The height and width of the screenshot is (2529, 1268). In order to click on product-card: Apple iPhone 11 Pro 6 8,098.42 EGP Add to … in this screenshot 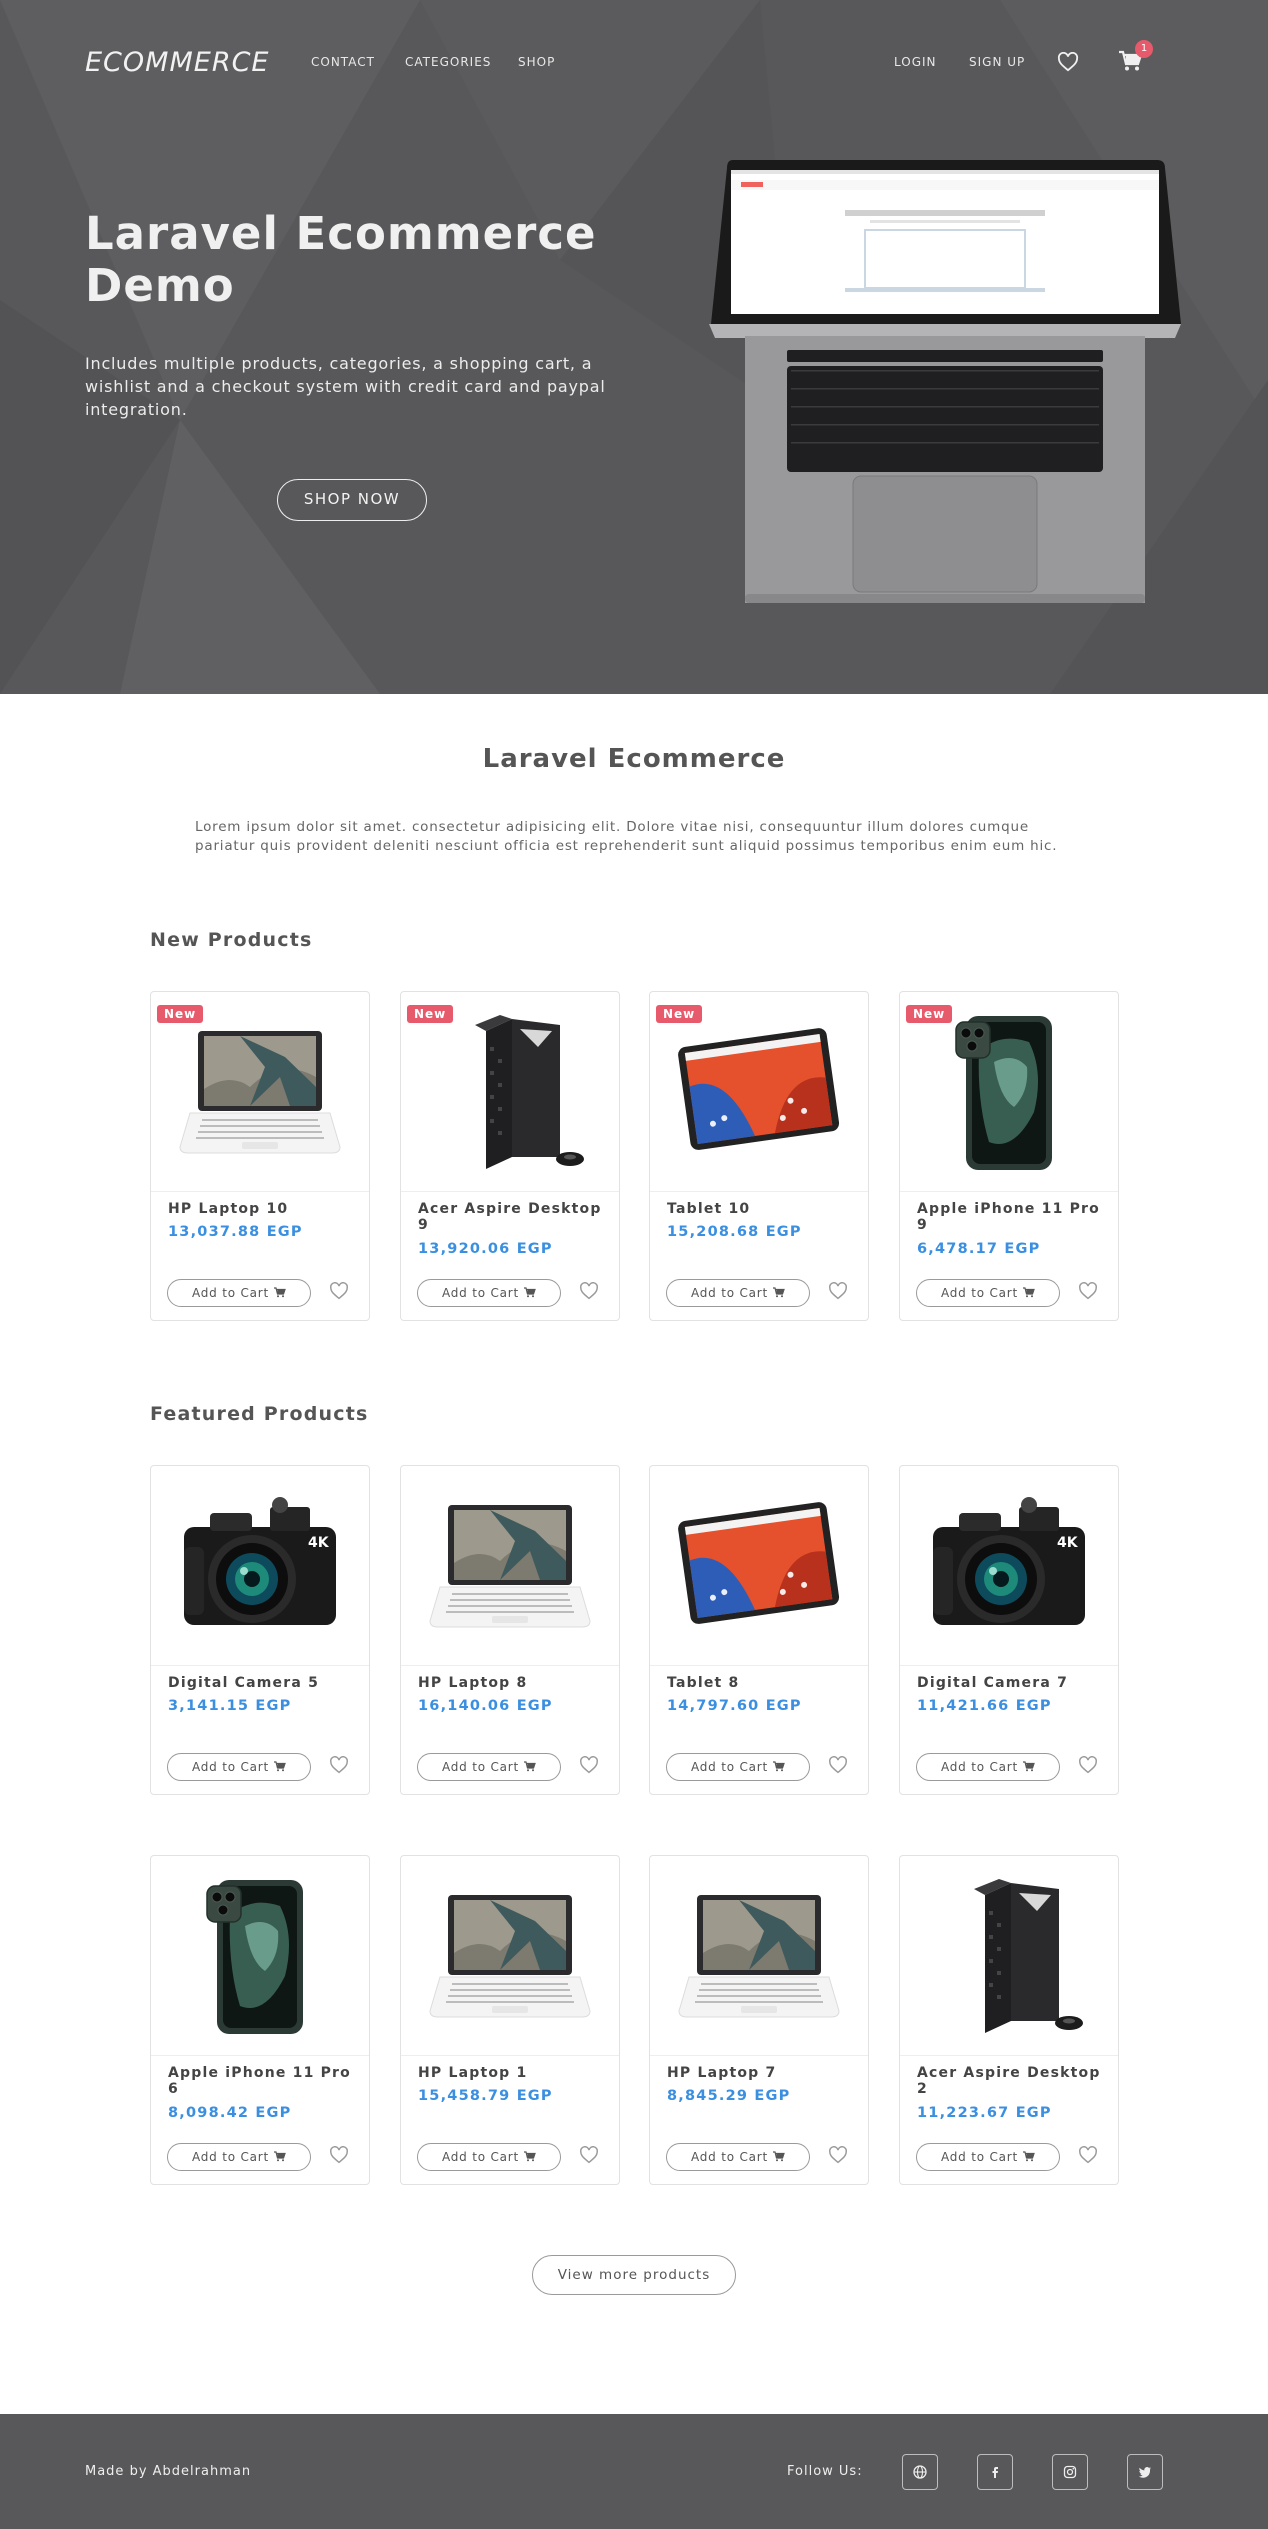, I will do `click(260, 2020)`.